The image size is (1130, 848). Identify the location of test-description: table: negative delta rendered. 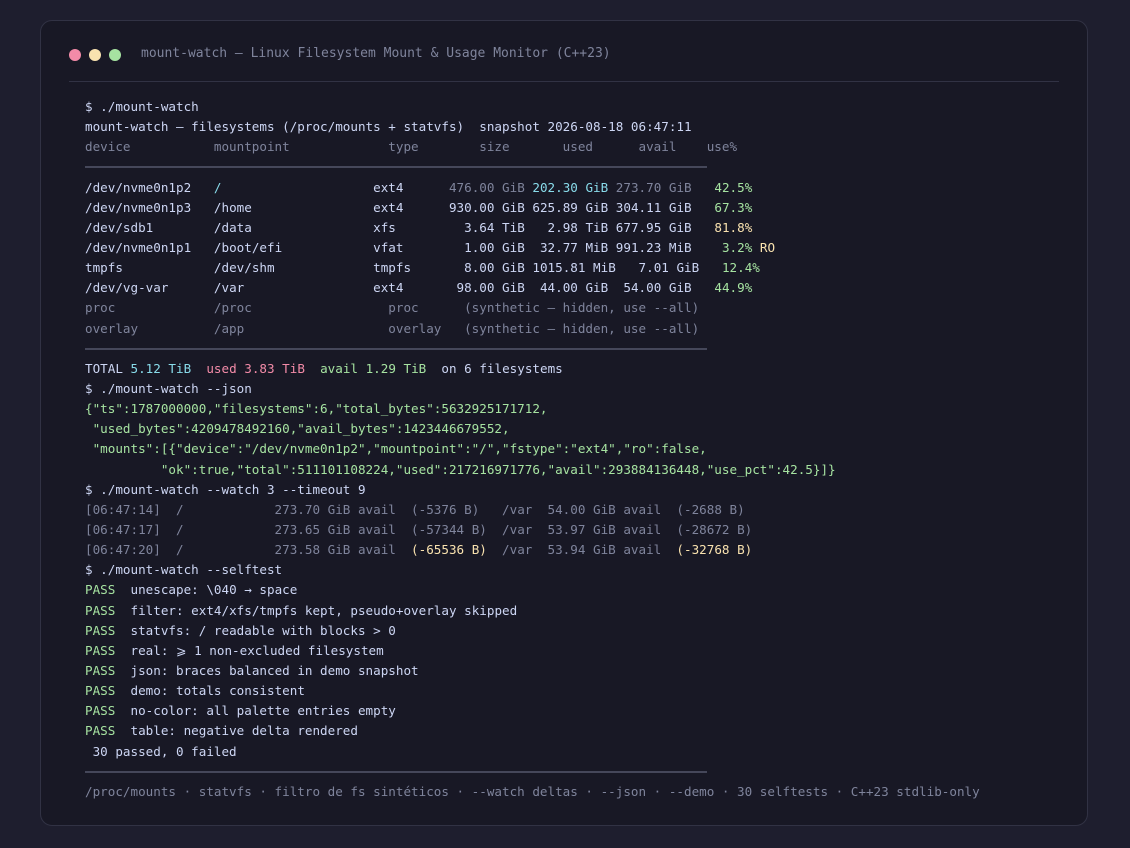
(236, 731).